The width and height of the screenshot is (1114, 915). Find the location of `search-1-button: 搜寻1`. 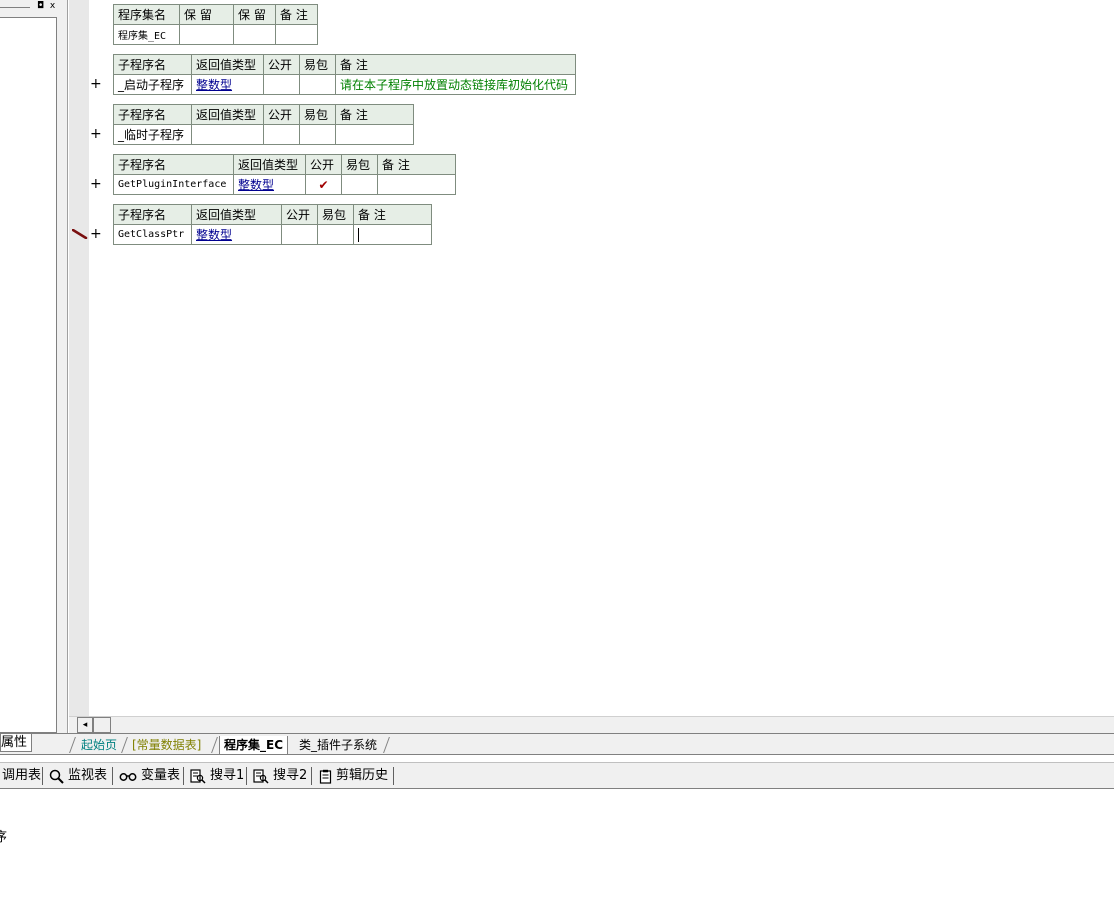

search-1-button: 搜寻1 is located at coordinates (217, 776).